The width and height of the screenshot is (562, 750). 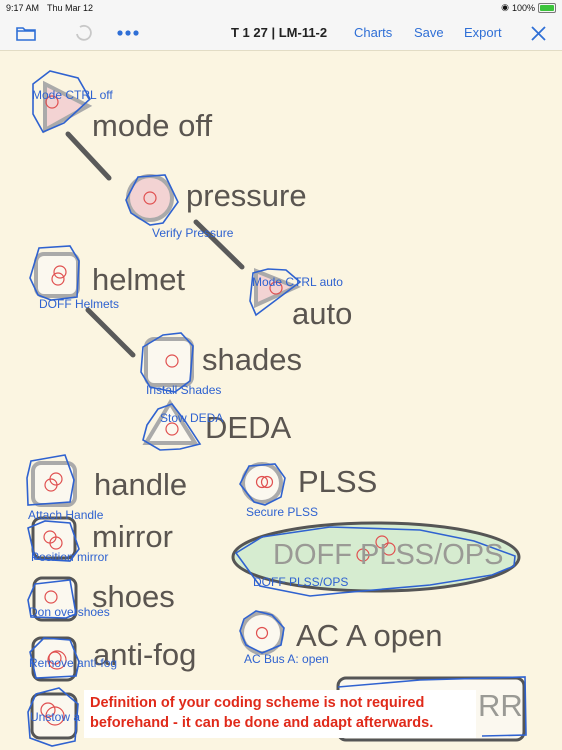 What do you see at coordinates (72, 95) in the screenshot?
I see `node-label: Mode CTRL off` at bounding box center [72, 95].